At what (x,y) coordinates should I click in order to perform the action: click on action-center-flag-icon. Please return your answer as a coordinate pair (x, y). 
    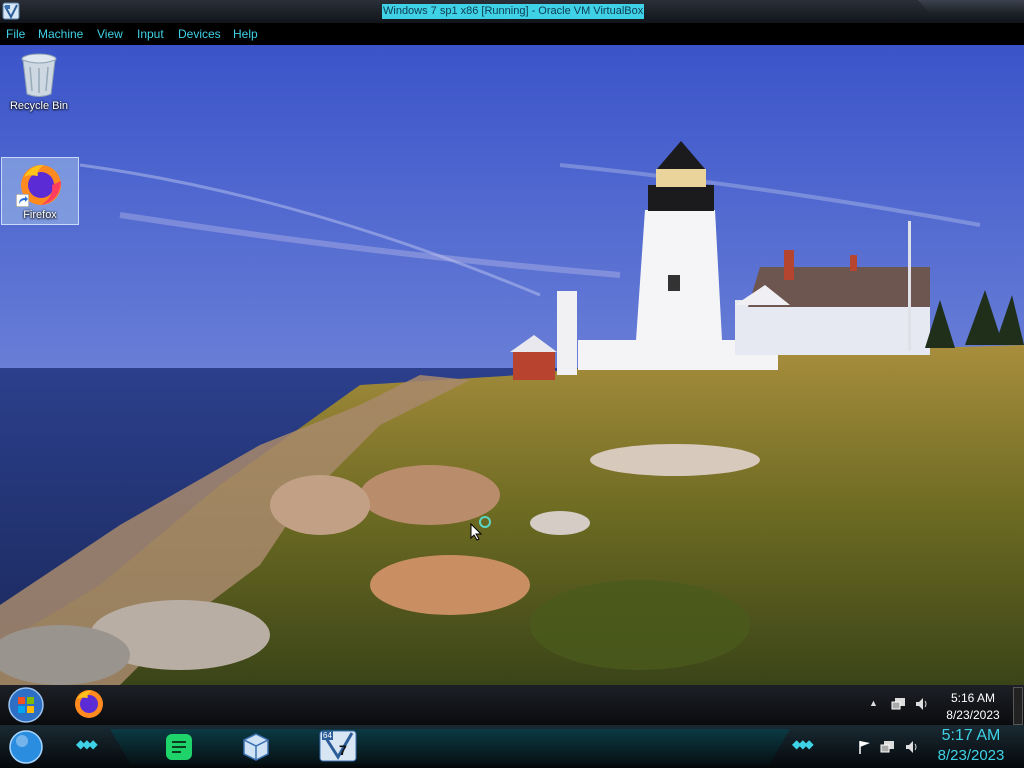
    Looking at the image, I should click on (865, 747).